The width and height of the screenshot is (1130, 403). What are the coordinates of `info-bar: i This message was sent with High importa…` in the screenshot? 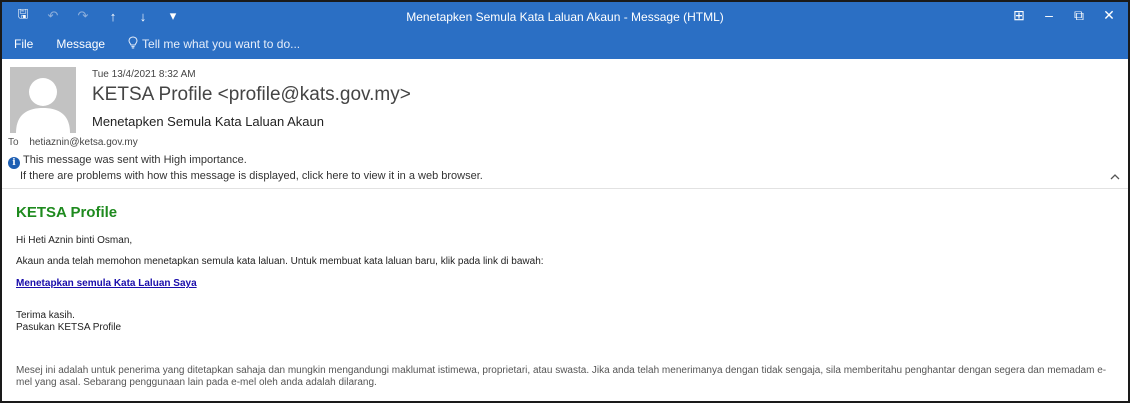 It's located at (245, 168).